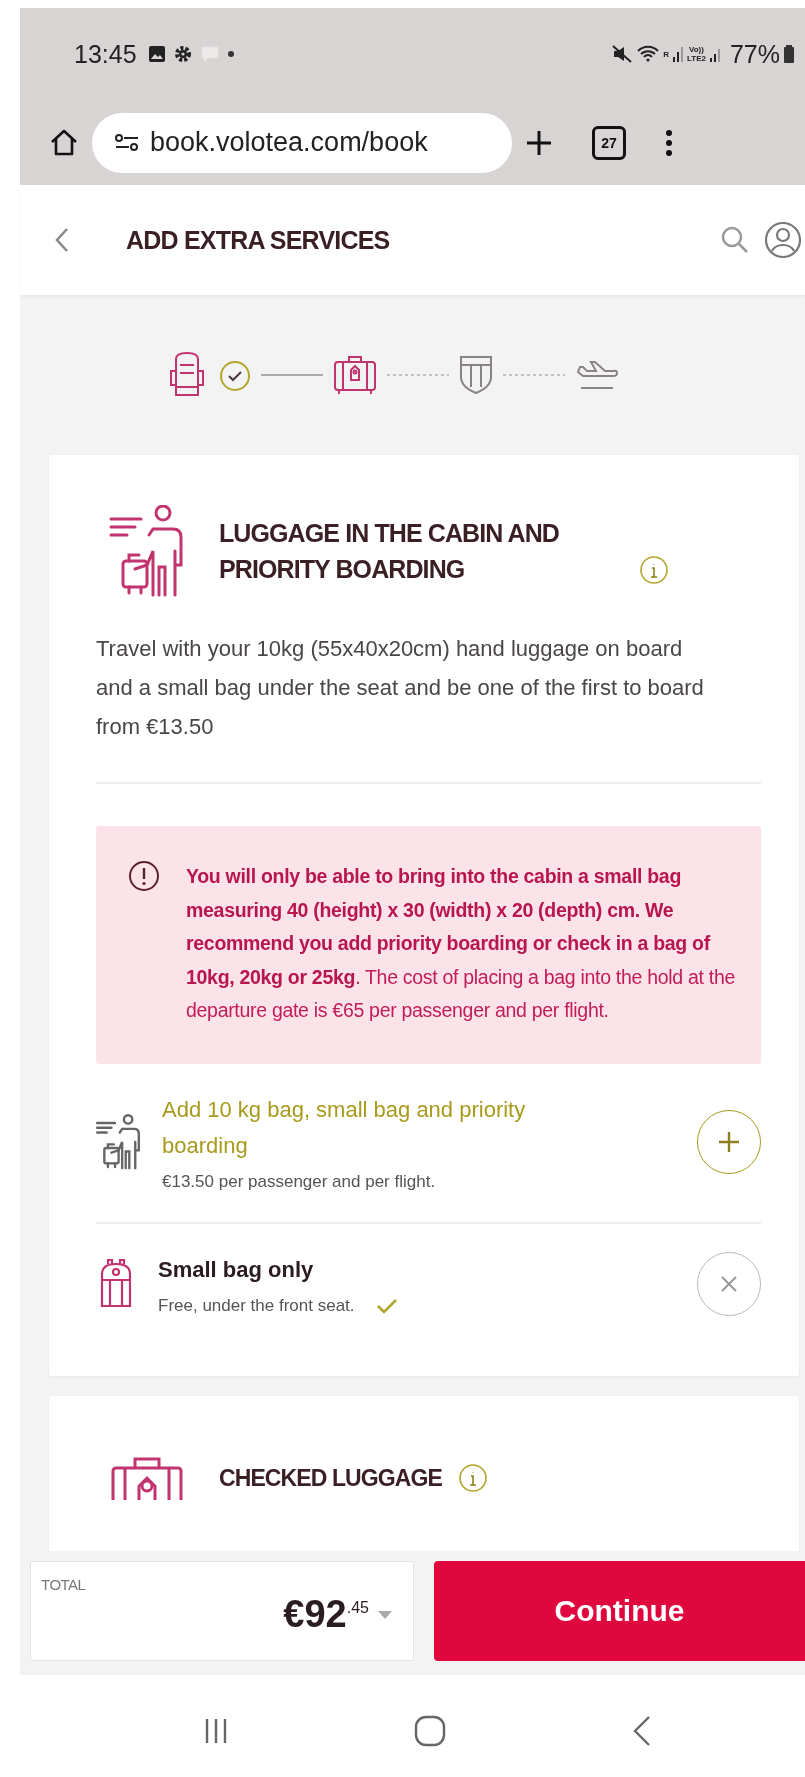 This screenshot has width=805, height=1777. What do you see at coordinates (754, 54) in the screenshot?
I see `battery-percent: 77%` at bounding box center [754, 54].